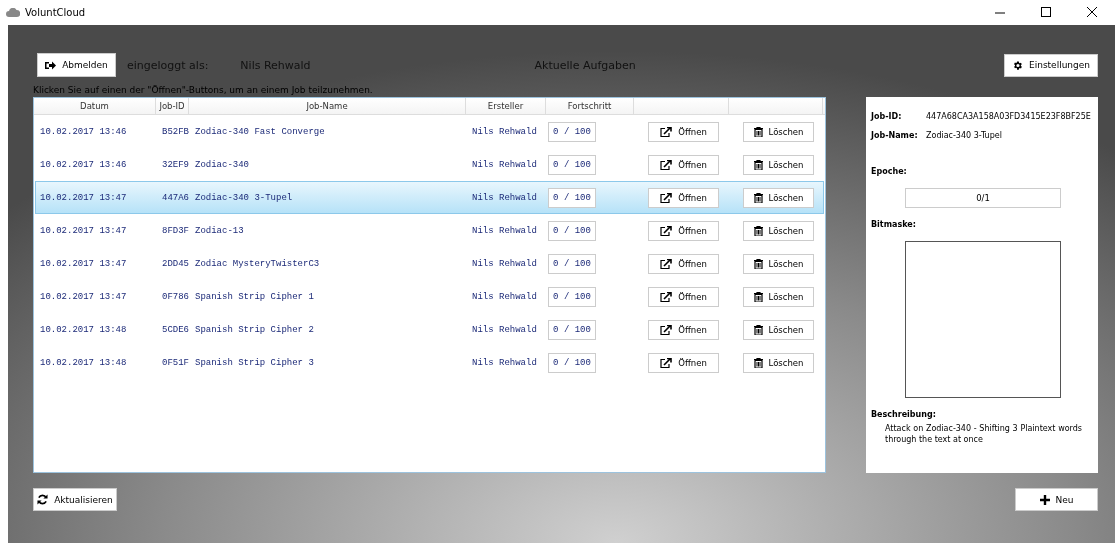 This screenshot has height=543, width=1115. I want to click on column-header: Job-Name, so click(327, 106).